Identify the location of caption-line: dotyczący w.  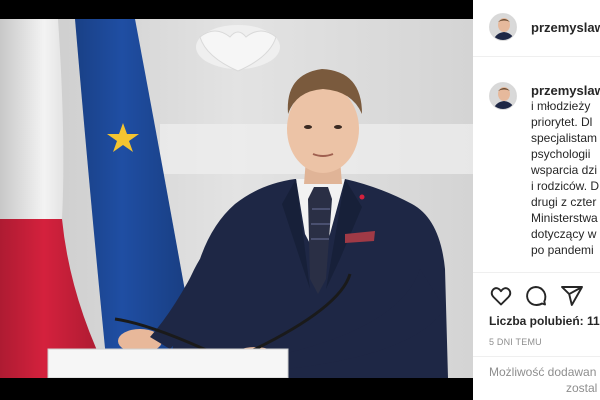
(564, 234).